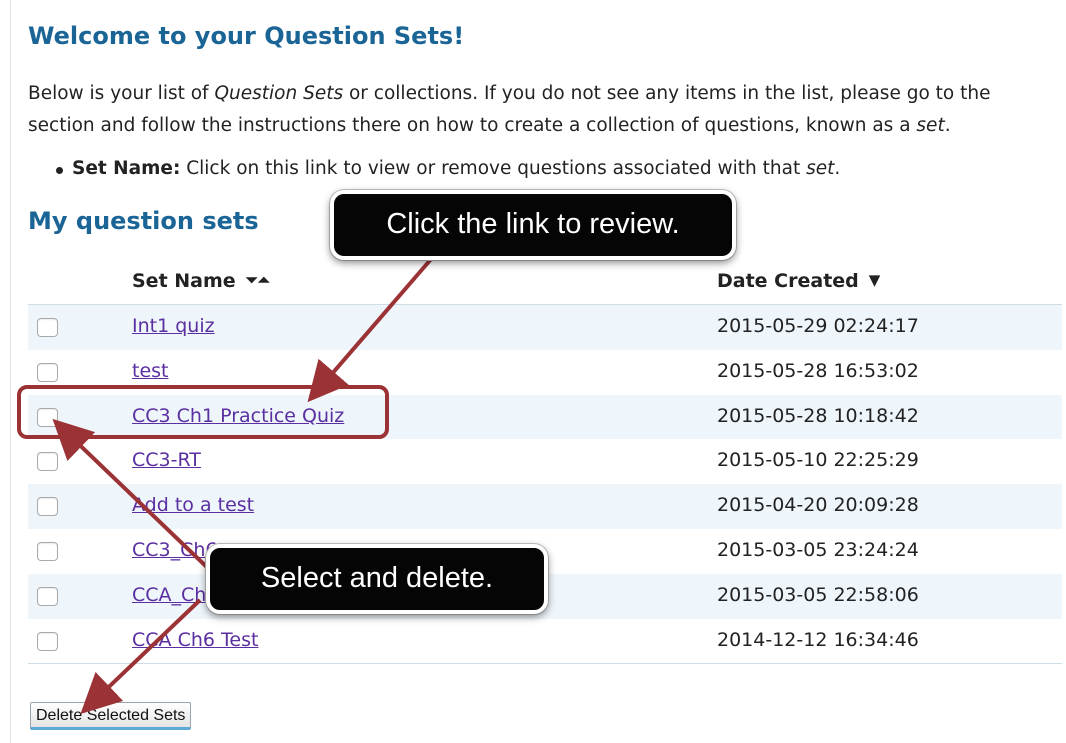 The height and width of the screenshot is (743, 1066). Describe the element at coordinates (545, 461) in the screenshot. I see `table-row: CC3-RT 2015-05-10 22:25:29` at that location.